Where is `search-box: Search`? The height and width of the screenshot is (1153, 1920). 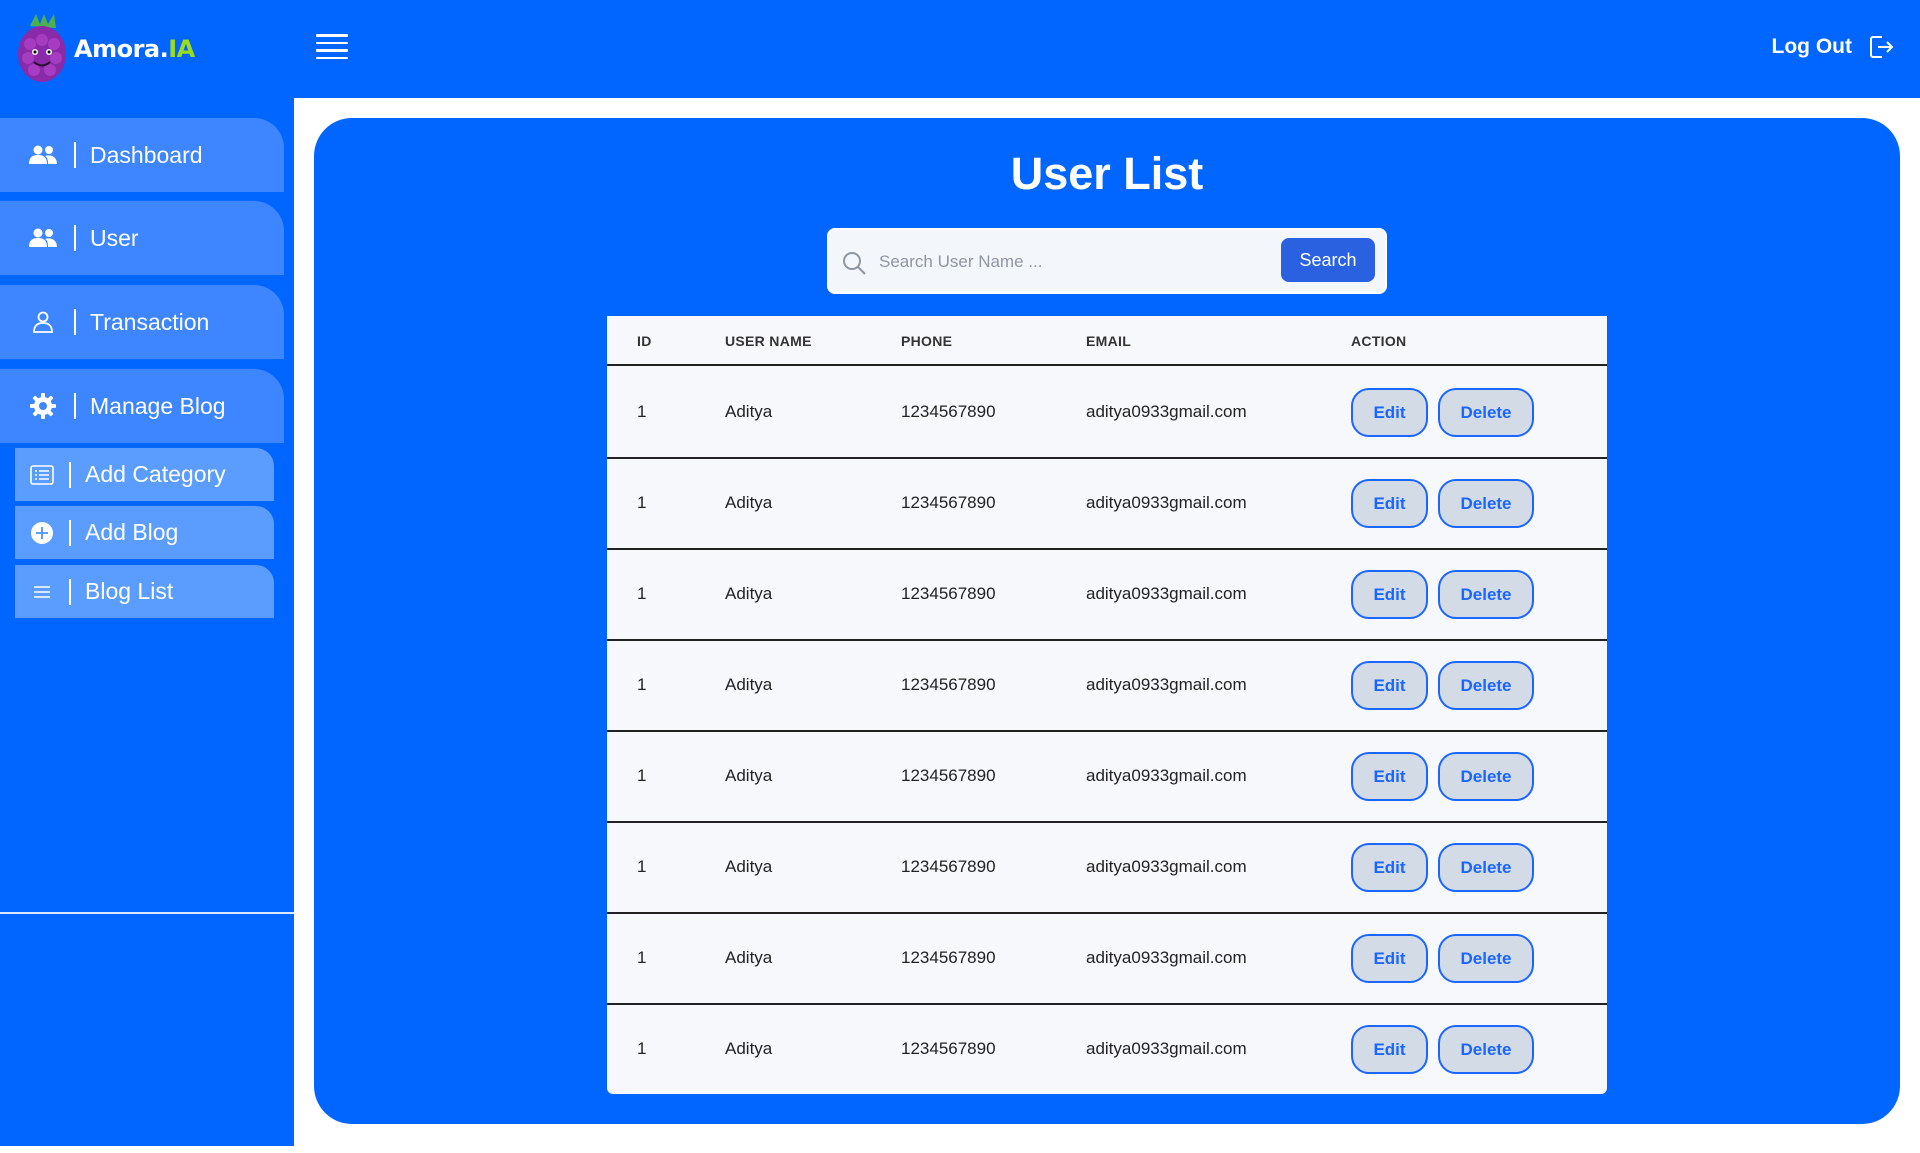
search-box: Search is located at coordinates (1107, 261).